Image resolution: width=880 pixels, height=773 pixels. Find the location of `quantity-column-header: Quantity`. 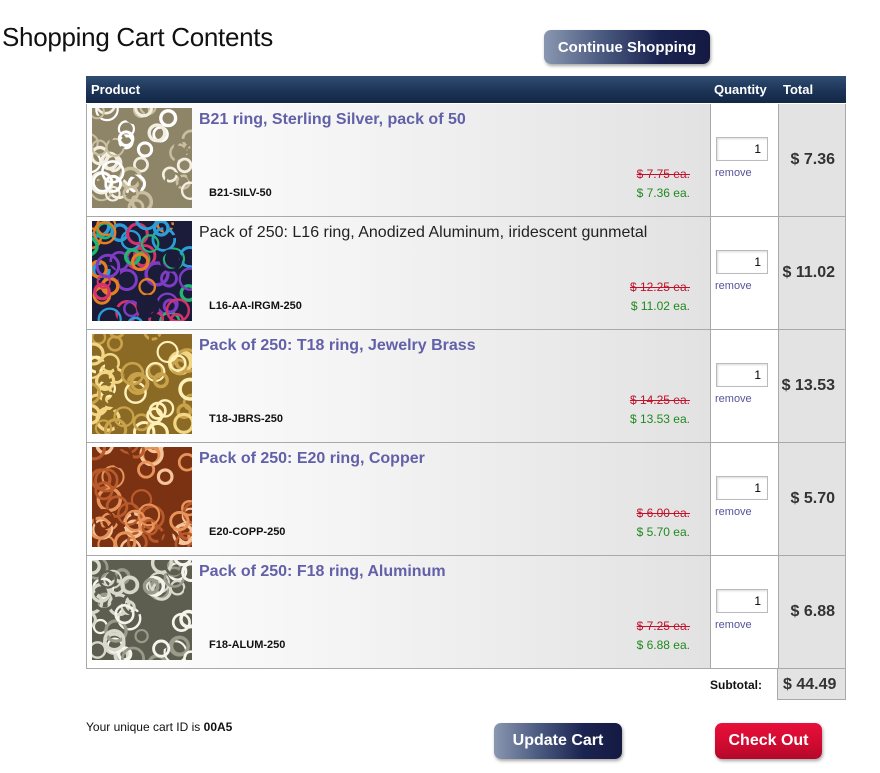

quantity-column-header: Quantity is located at coordinates (740, 89).